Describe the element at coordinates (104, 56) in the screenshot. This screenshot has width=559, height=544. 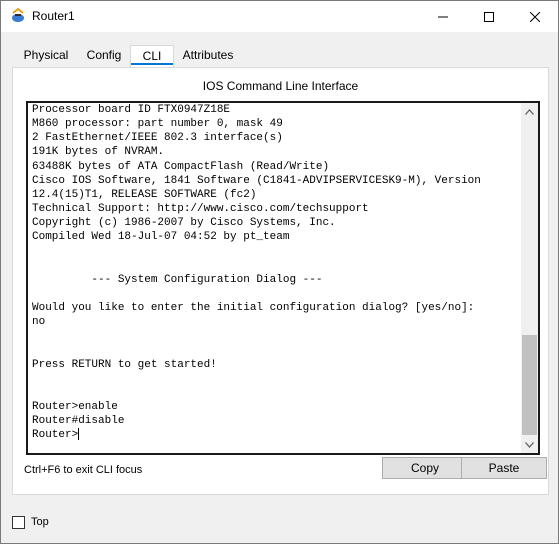
I see `tab-config: Config` at that location.